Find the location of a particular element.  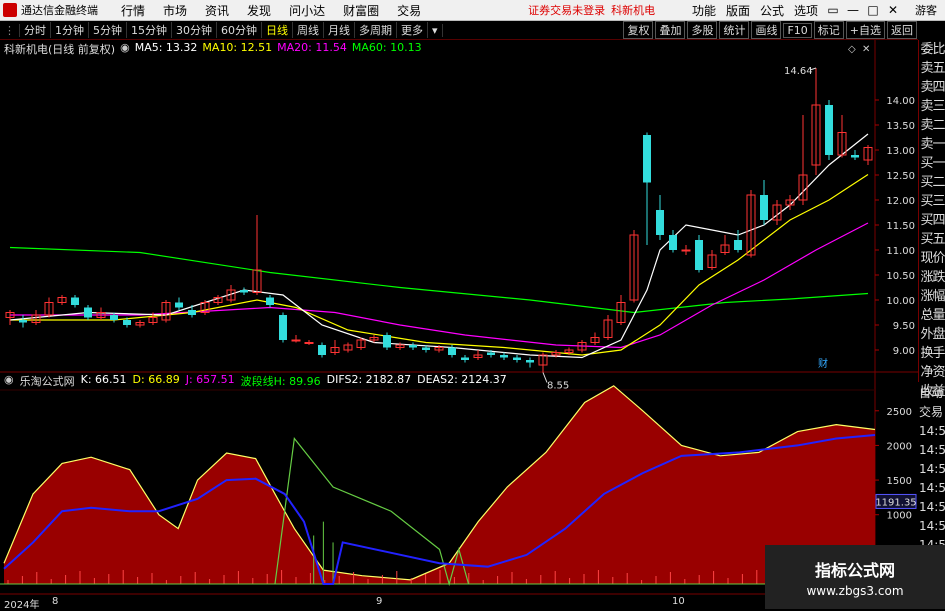

sub-tick-label-1: 2000 is located at coordinates (899, 446).